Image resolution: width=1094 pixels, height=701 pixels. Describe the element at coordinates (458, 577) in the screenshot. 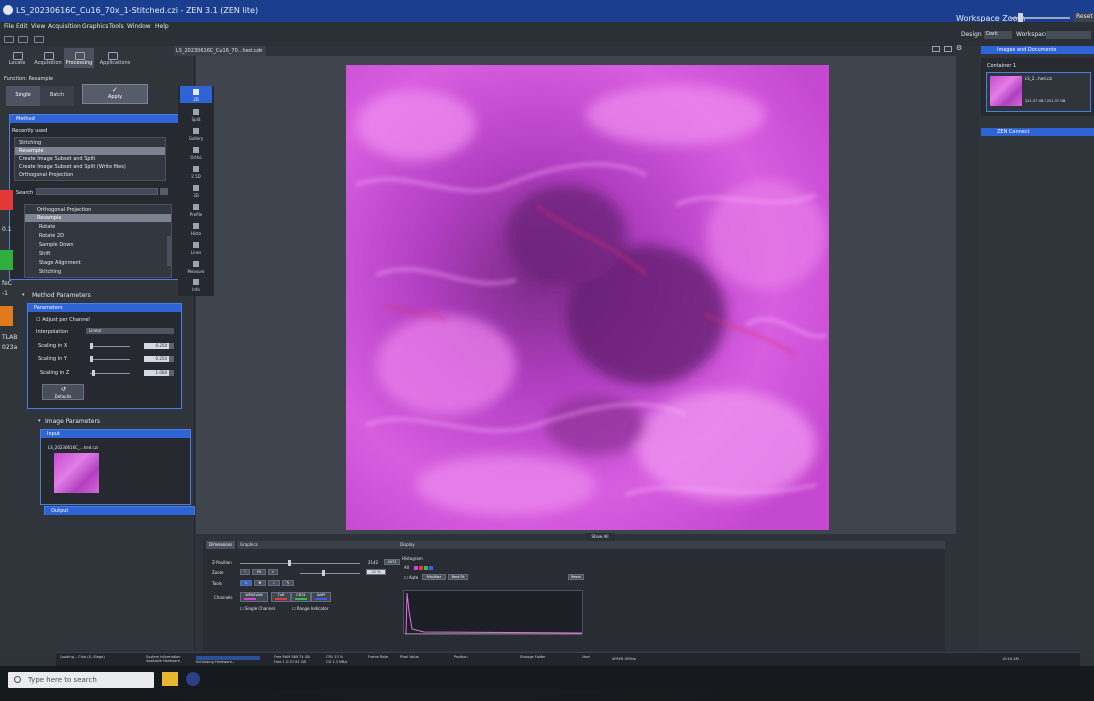

I see `best-fit-button: Best Fit` at that location.